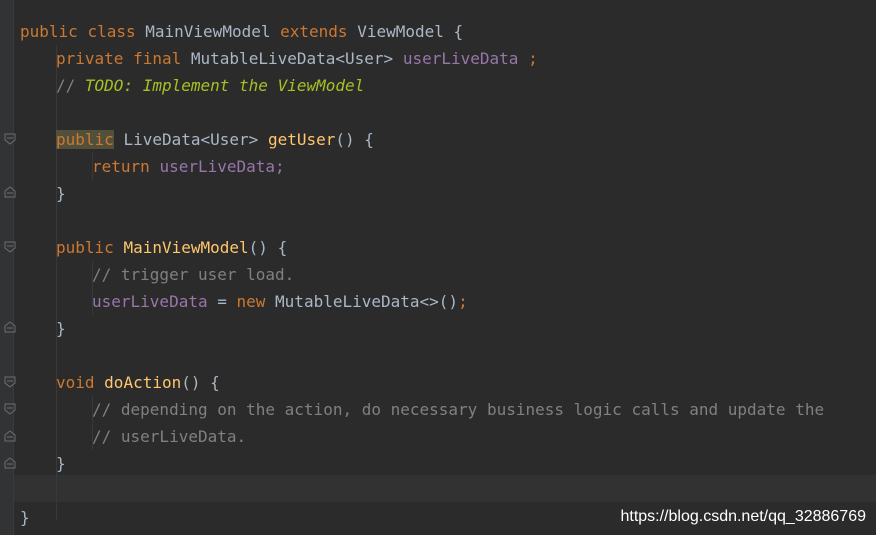 The height and width of the screenshot is (535, 876). I want to click on editor-gutter, so click(7, 267).